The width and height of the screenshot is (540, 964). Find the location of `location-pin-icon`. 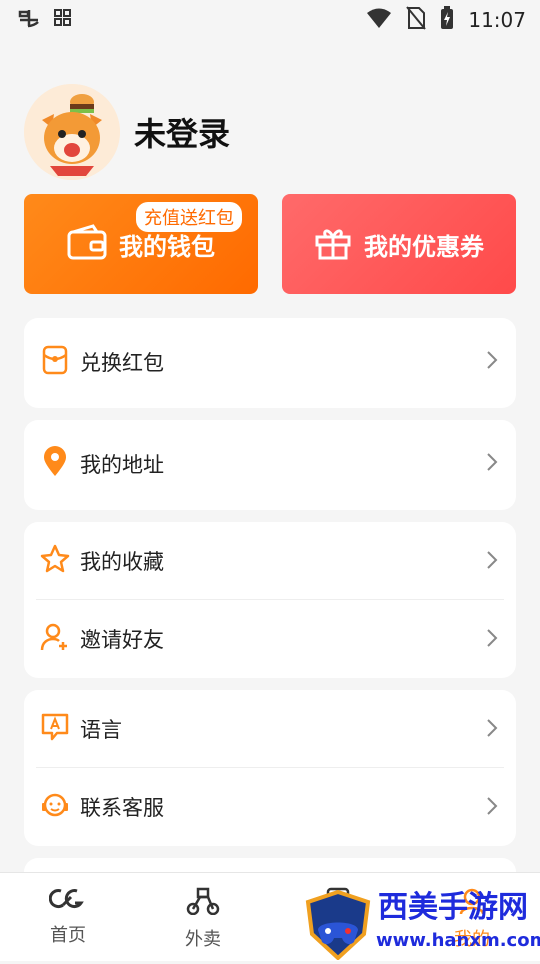

location-pin-icon is located at coordinates (55, 464).